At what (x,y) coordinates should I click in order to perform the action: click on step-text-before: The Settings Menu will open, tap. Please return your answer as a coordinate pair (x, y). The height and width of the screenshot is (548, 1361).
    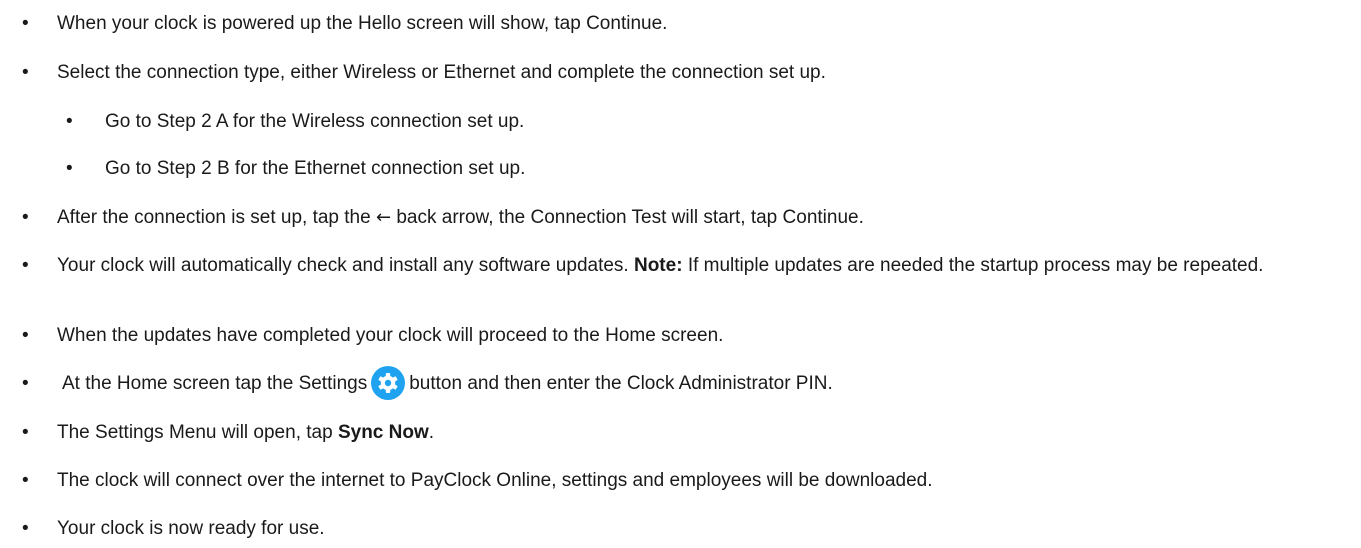
    Looking at the image, I should click on (195, 432).